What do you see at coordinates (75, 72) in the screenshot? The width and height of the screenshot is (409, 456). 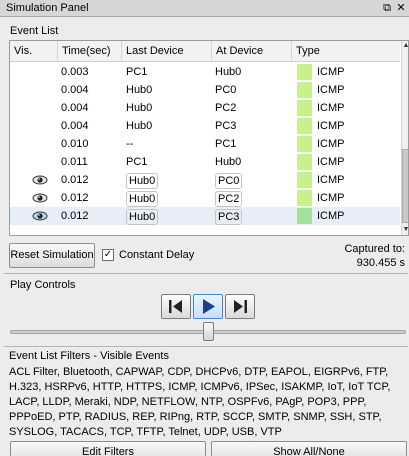 I see `cell-time: 0.003` at bounding box center [75, 72].